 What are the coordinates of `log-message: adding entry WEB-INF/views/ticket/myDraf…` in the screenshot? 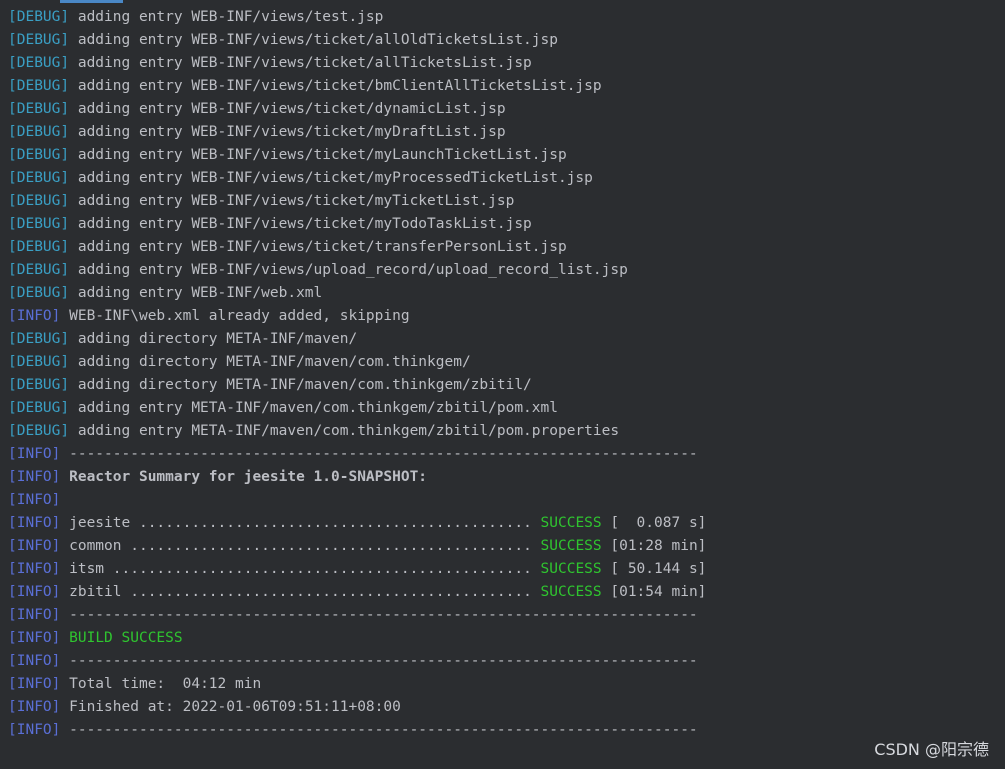 It's located at (287, 132).